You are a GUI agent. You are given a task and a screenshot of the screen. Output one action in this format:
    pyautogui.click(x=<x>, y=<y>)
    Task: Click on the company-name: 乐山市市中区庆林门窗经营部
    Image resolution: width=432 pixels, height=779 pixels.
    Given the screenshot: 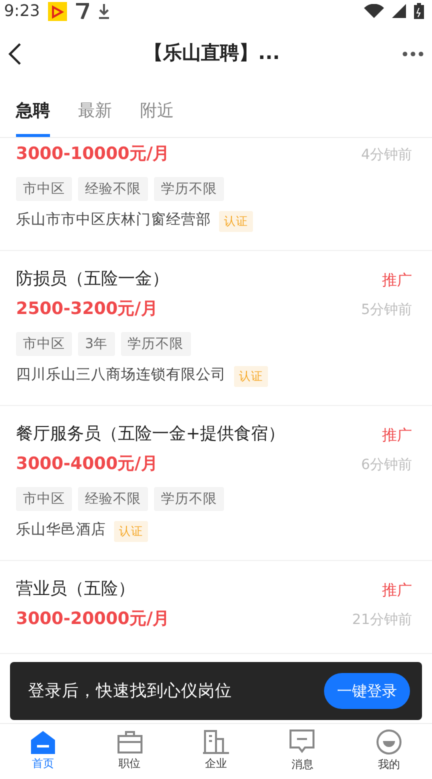 What is the action you would take?
    pyautogui.click(x=113, y=220)
    